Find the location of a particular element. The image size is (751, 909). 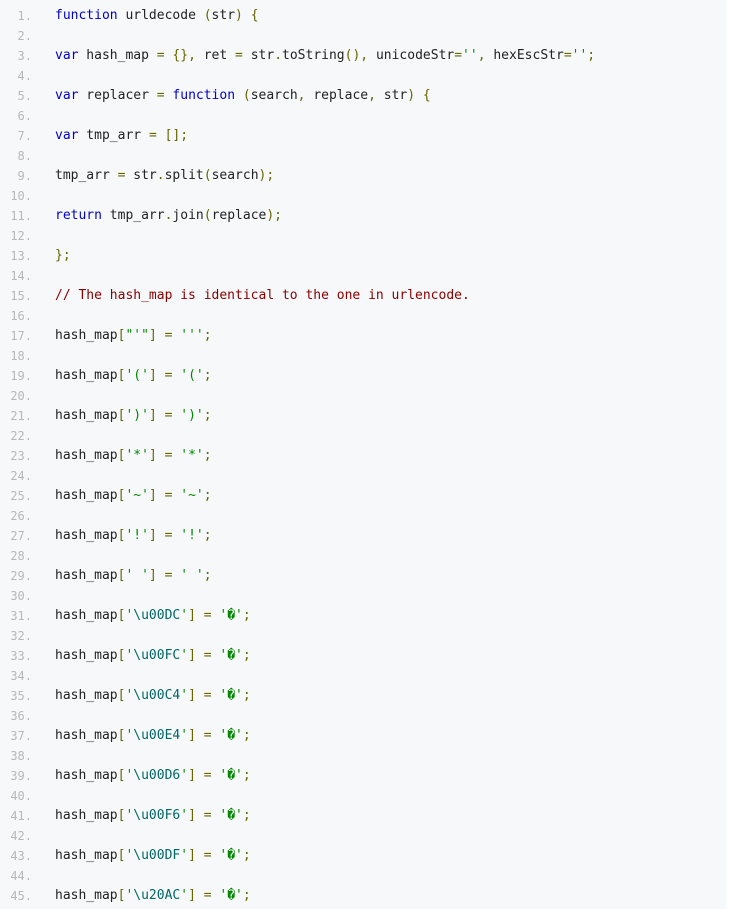

line-number: 30. is located at coordinates (21, 596).